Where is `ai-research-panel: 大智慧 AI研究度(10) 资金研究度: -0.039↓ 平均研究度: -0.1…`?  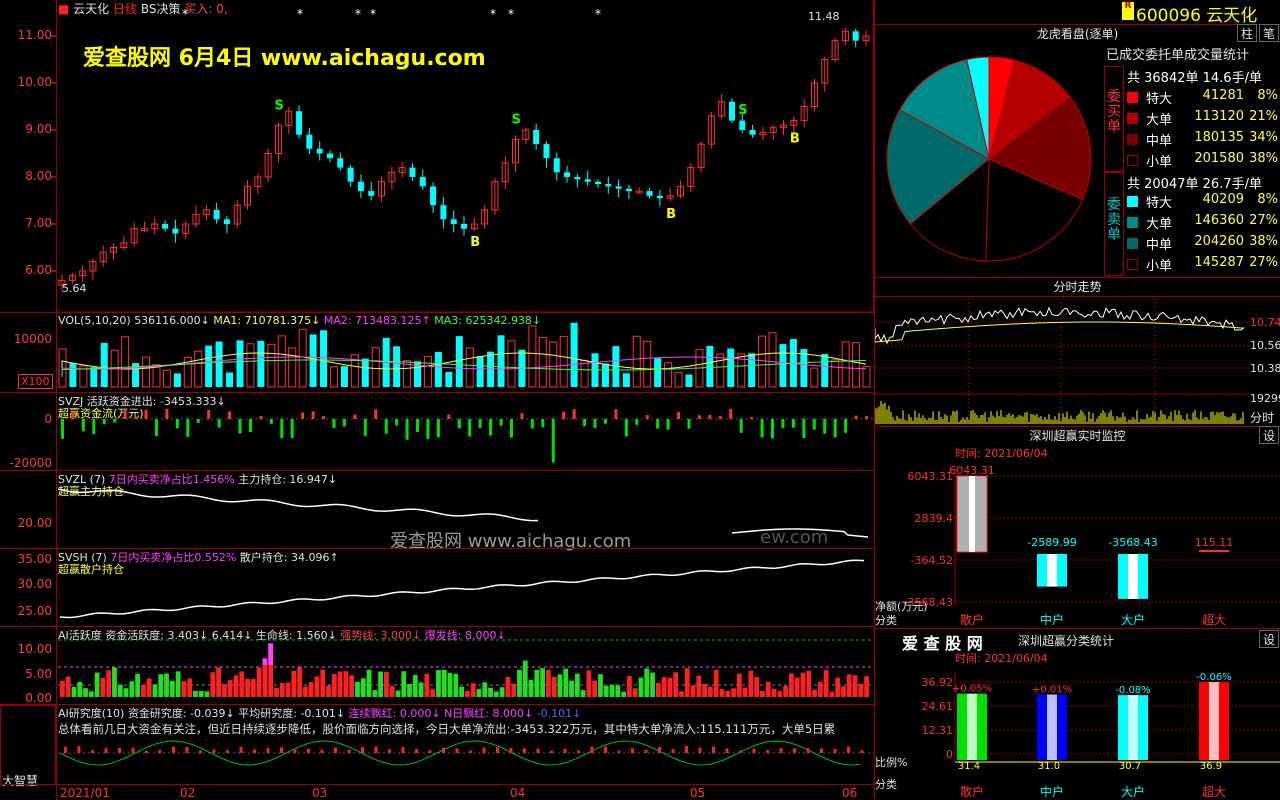
ai-research-panel: 大智慧 AI研究度(10) 资金研究度: -0.039↓ 平均研究度: -0.1… is located at coordinates (437, 746).